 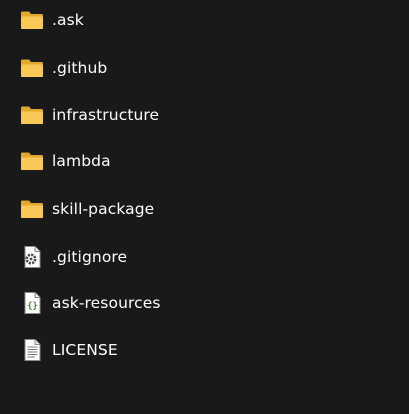 I want to click on file-name: LICENSE, so click(x=85, y=350).